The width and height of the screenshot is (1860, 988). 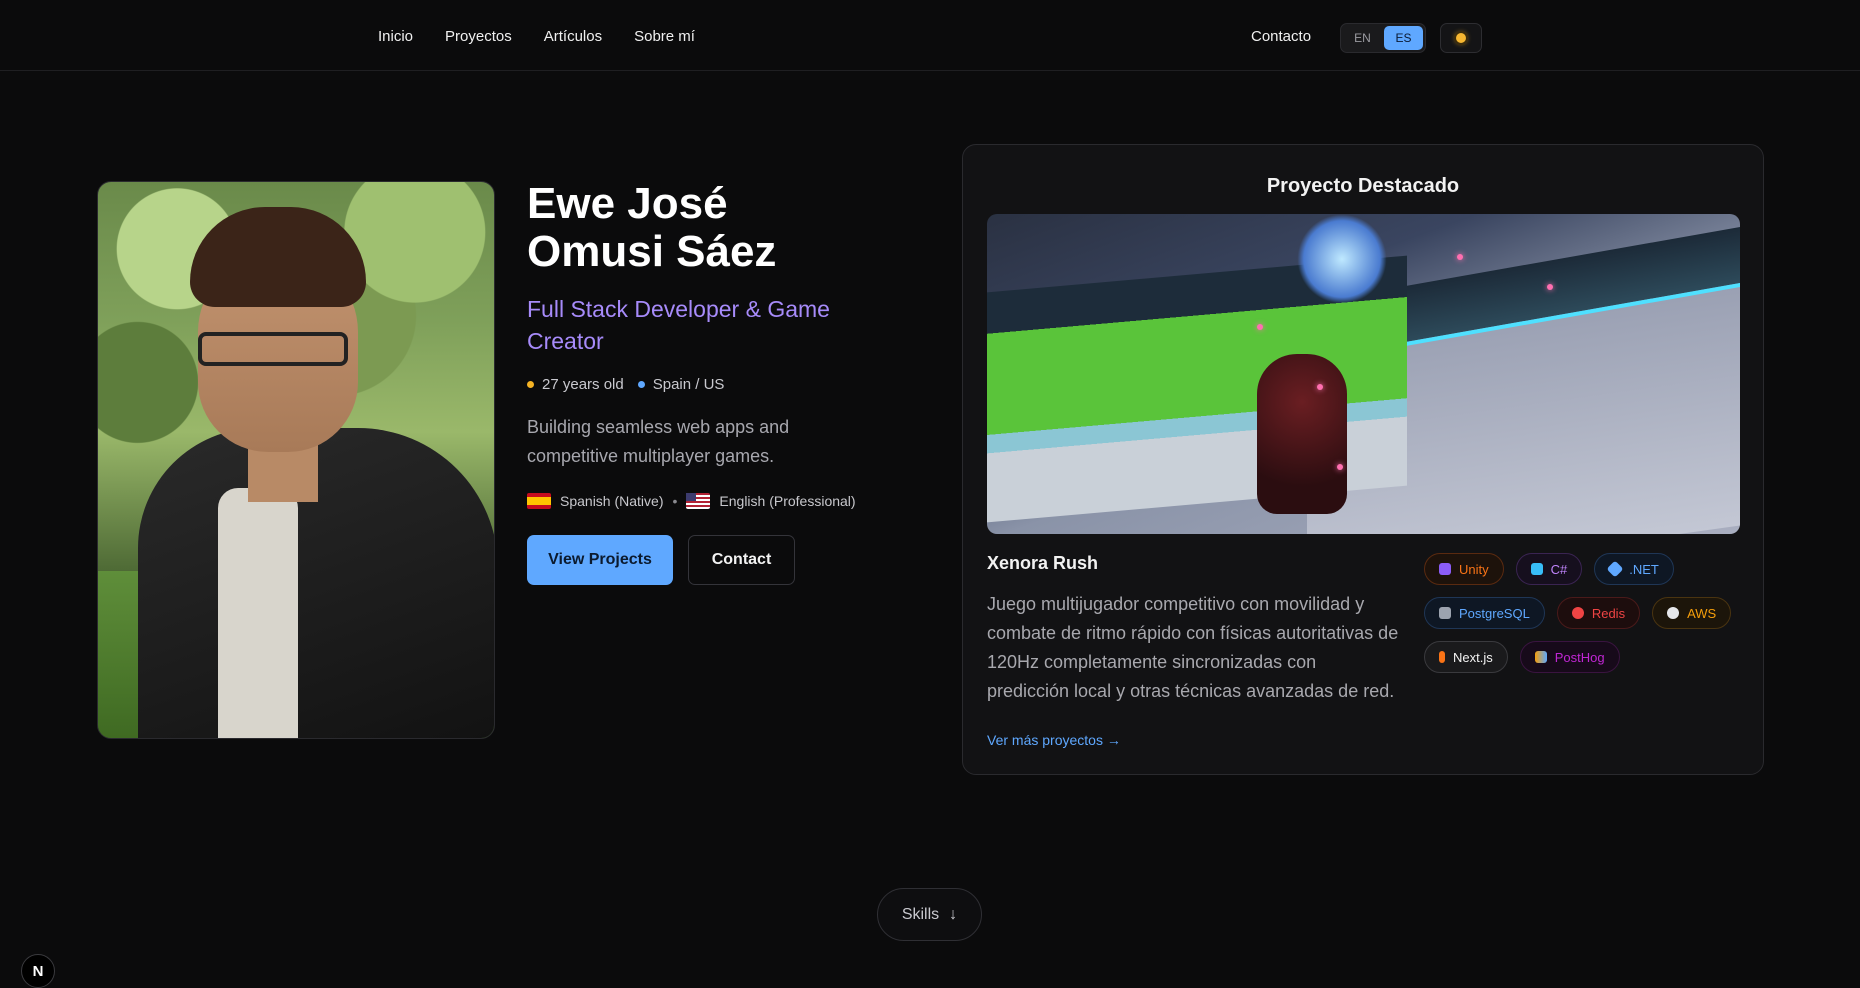 What do you see at coordinates (1363, 374) in the screenshot?
I see `project-screenshot` at bounding box center [1363, 374].